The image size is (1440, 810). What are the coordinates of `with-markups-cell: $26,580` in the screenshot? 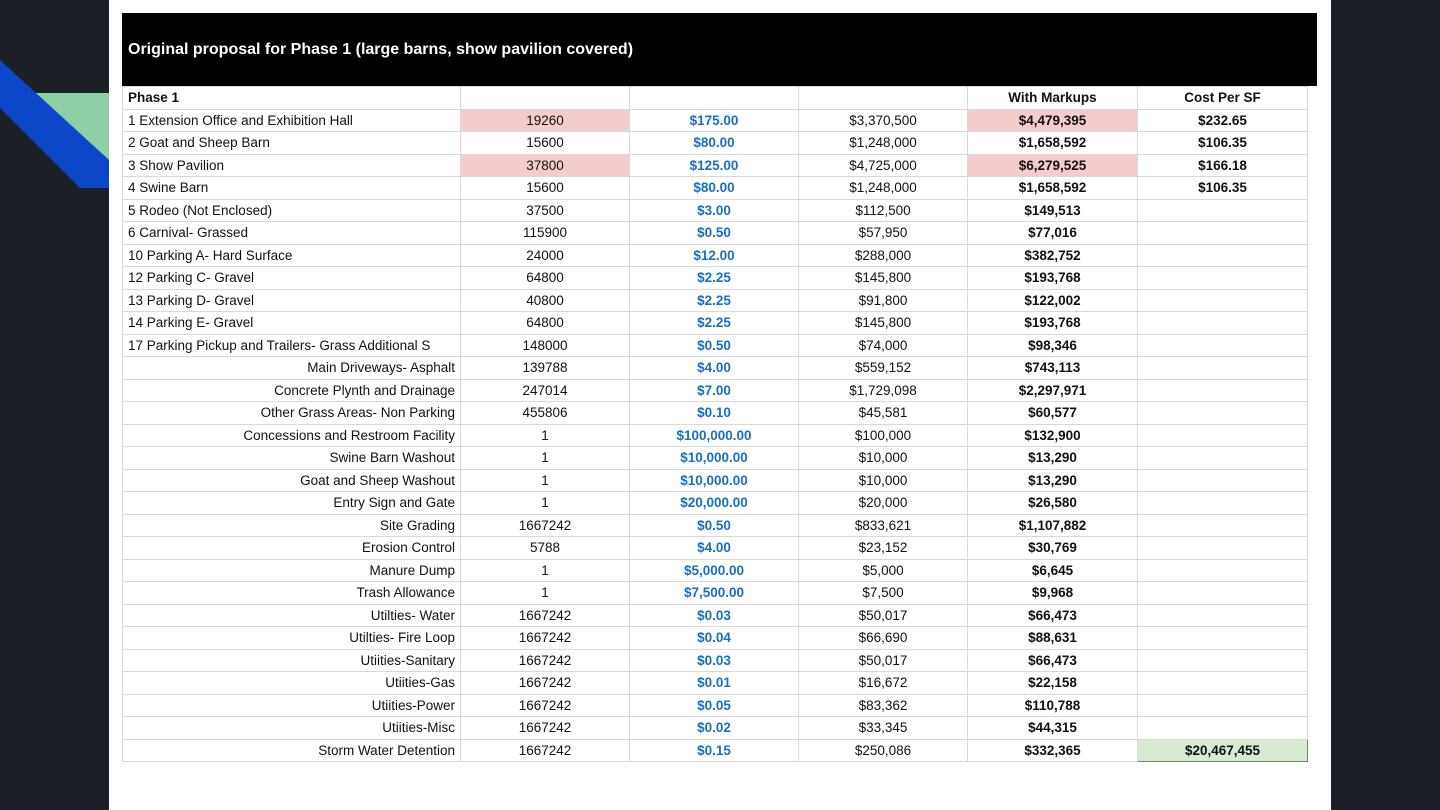 It's located at (1052, 503).